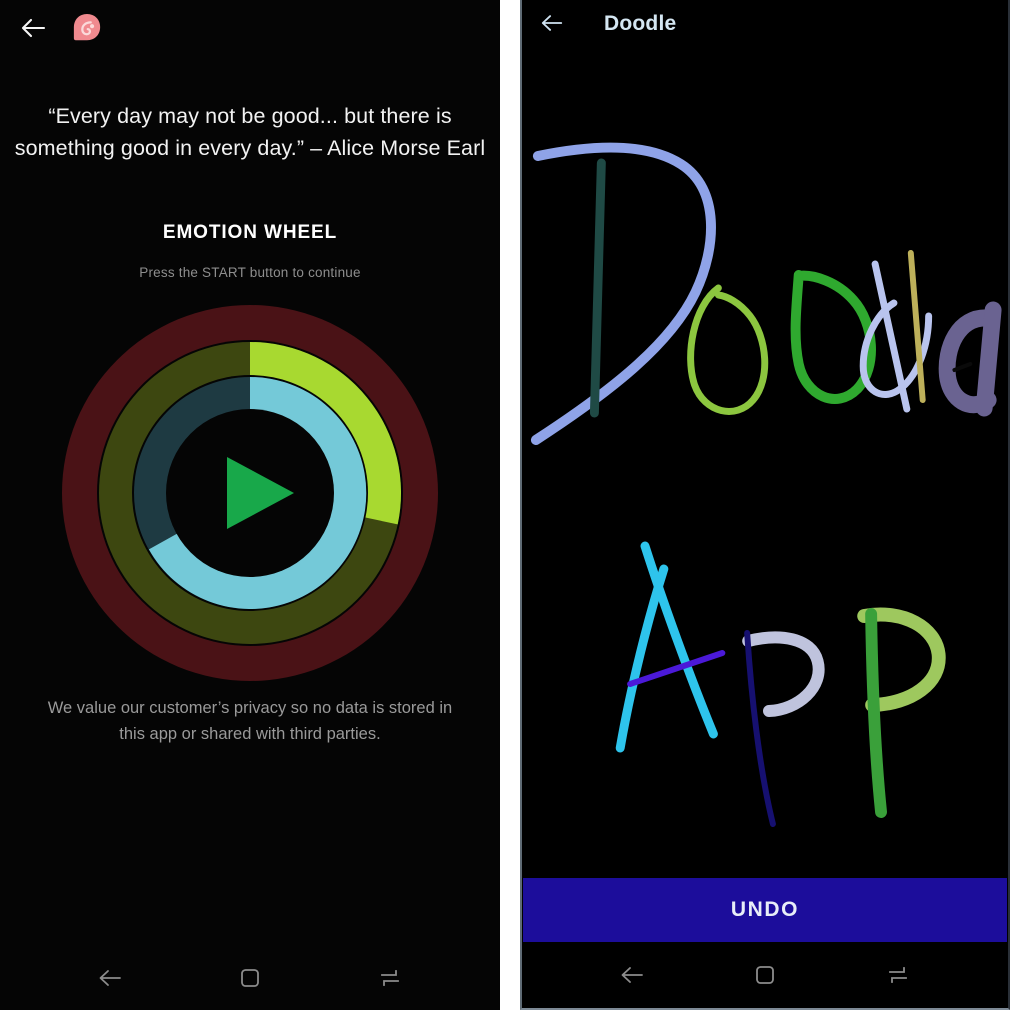 This screenshot has width=1024, height=1010. Describe the element at coordinates (87, 28) in the screenshot. I see `app-logo-pin-icon` at that location.